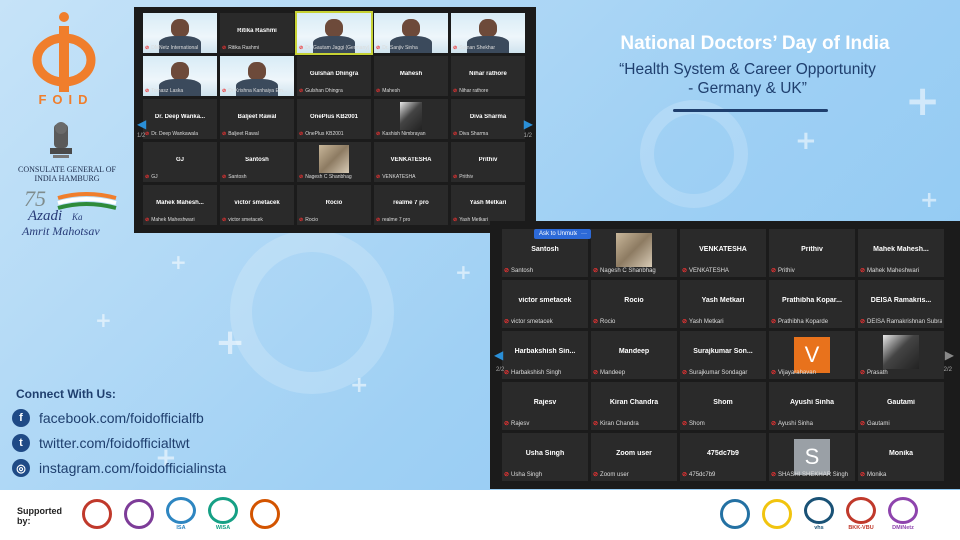 This screenshot has height=540, width=960. Describe the element at coordinates (901, 454) in the screenshot. I see `participant-display-name: Monika` at that location.